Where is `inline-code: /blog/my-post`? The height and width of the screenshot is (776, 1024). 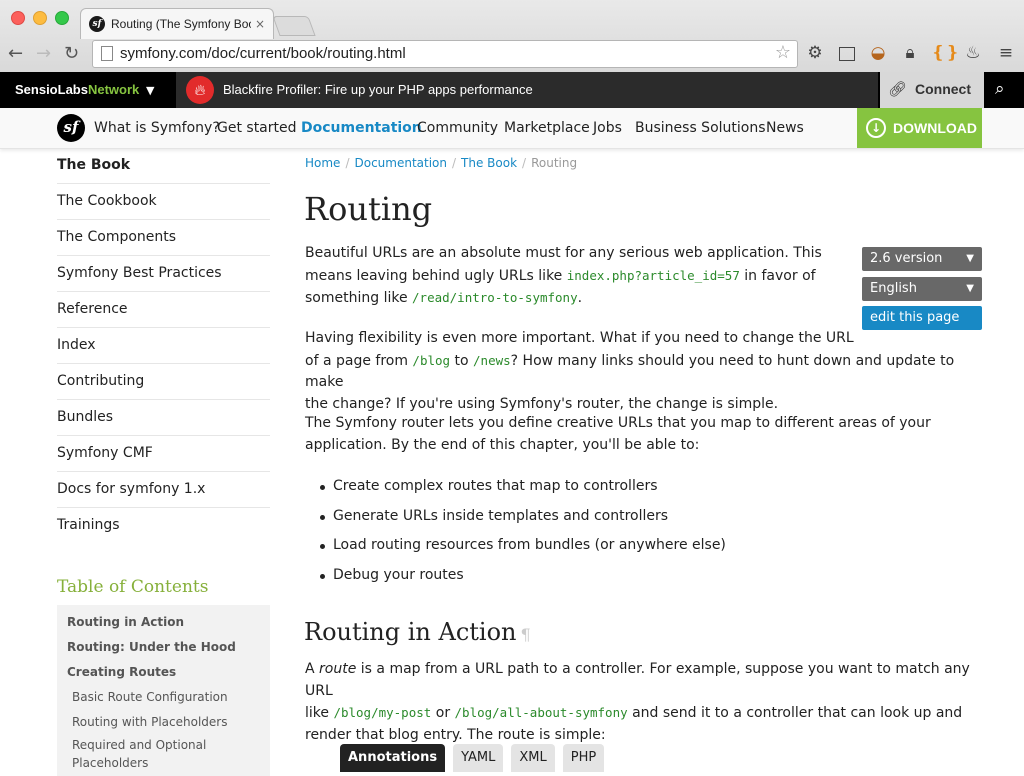
inline-code: /blog/my-post is located at coordinates (382, 712).